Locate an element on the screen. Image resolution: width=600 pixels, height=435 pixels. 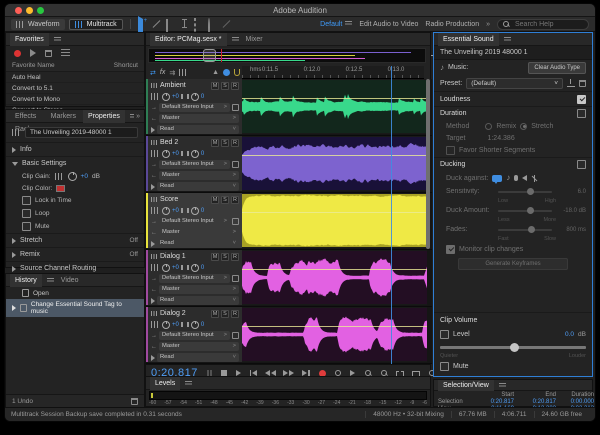
sensitivity-slider is located at coordinates (525, 191).